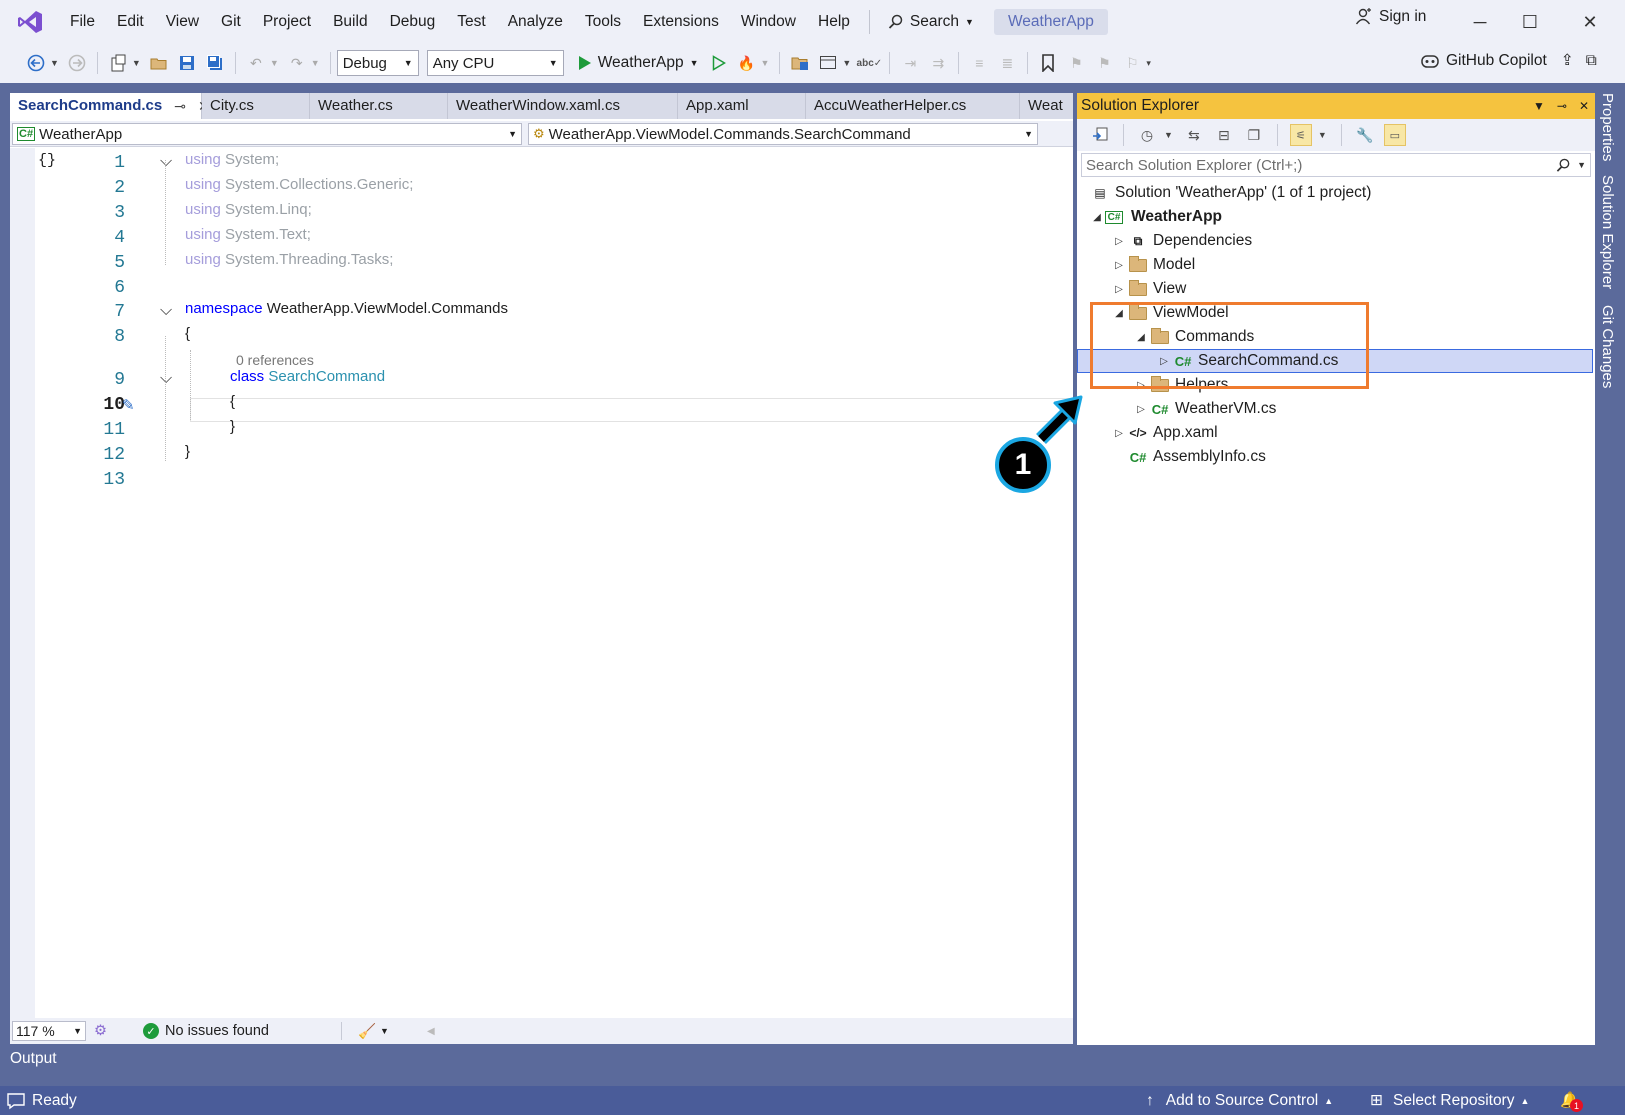  Describe the element at coordinates (1539, 106) in the screenshot. I see `window-position-icon: ▼` at that location.